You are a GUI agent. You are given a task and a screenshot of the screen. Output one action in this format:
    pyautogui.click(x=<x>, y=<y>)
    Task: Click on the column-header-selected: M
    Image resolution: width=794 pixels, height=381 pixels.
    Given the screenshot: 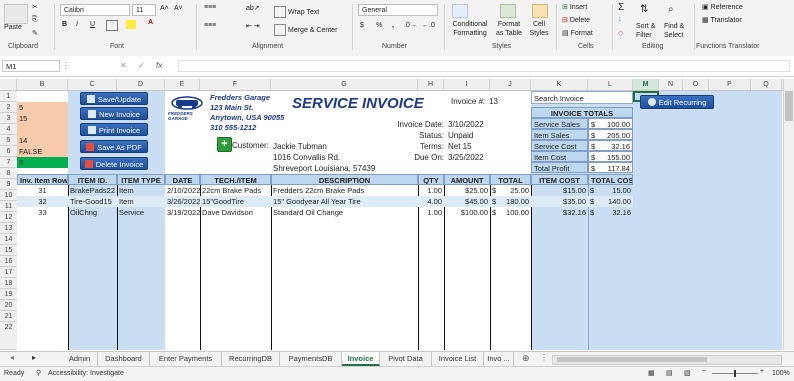 What is the action you would take?
    pyautogui.click(x=646, y=84)
    